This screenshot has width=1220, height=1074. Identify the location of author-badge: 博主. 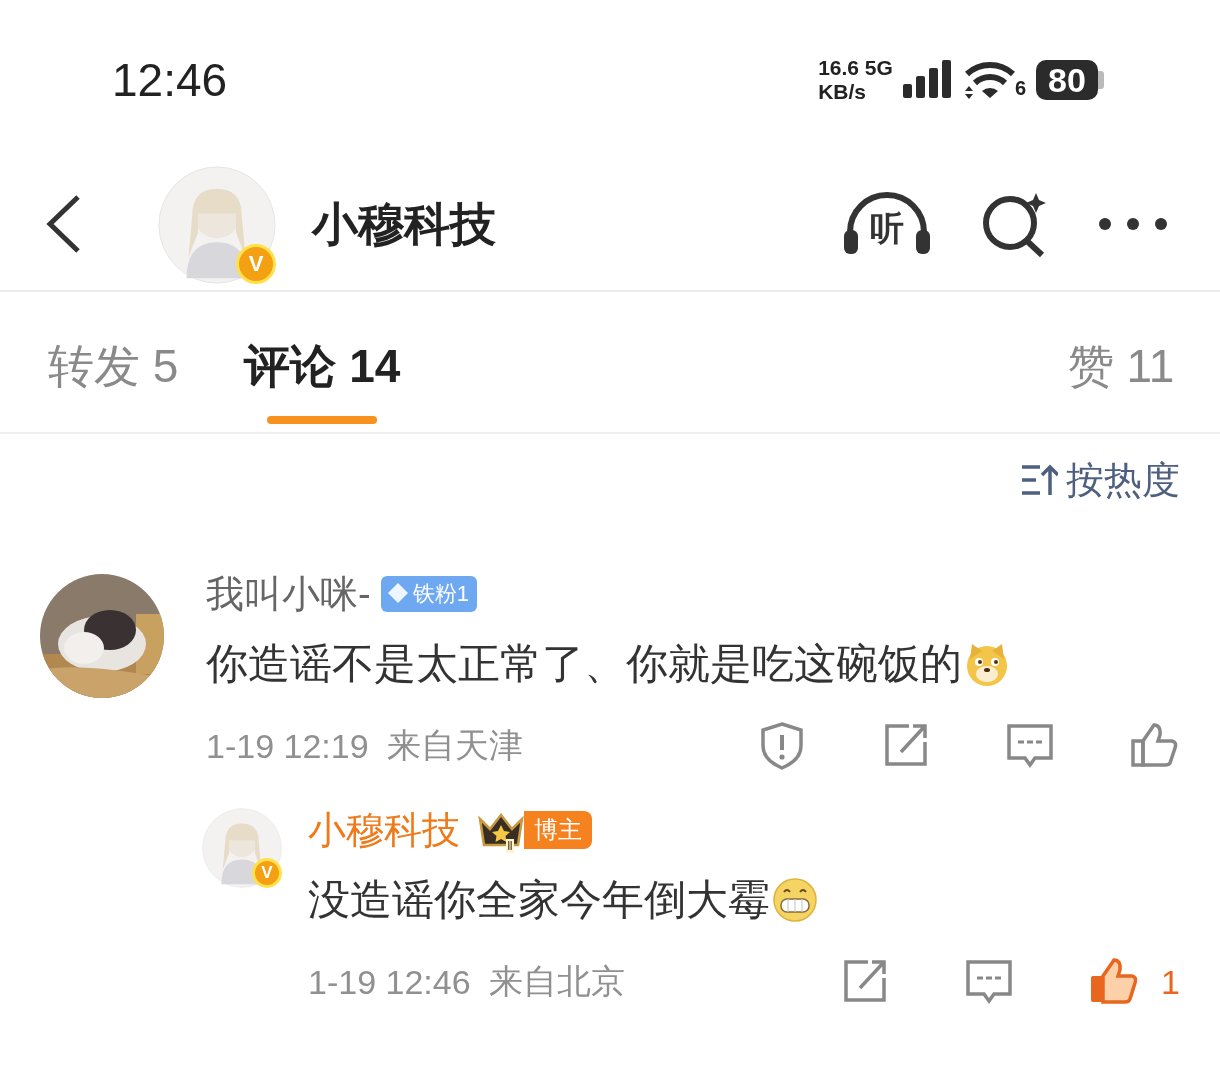
(558, 830).